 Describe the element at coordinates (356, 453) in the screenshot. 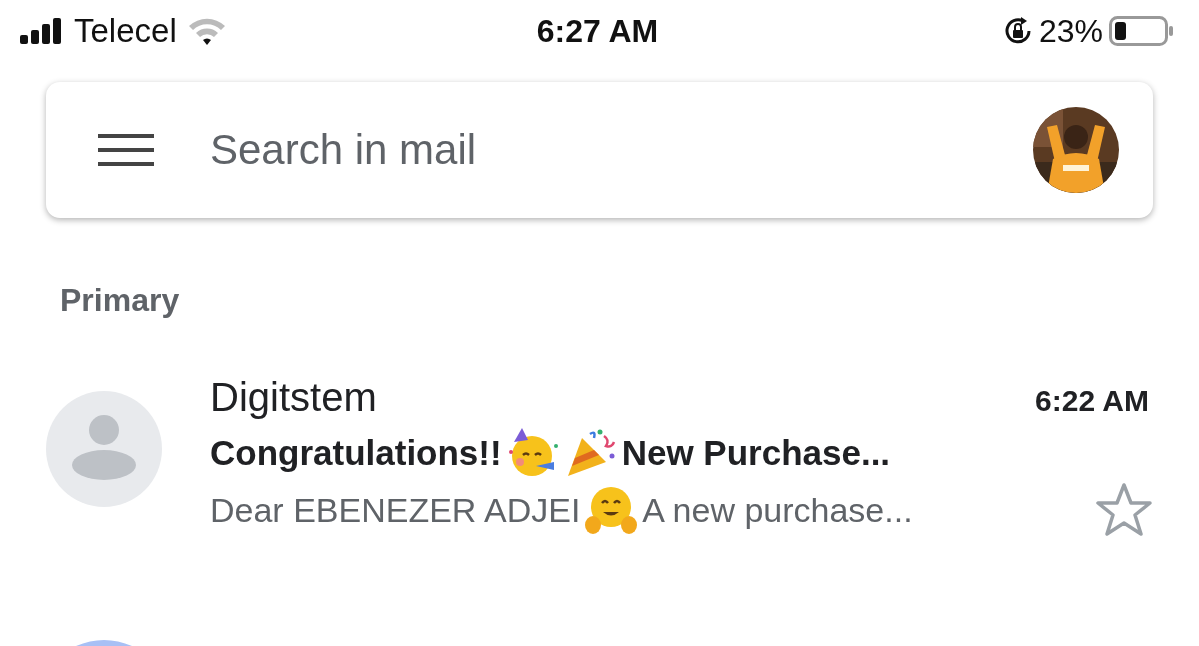

I see `email-subject: Congratulations!!` at that location.